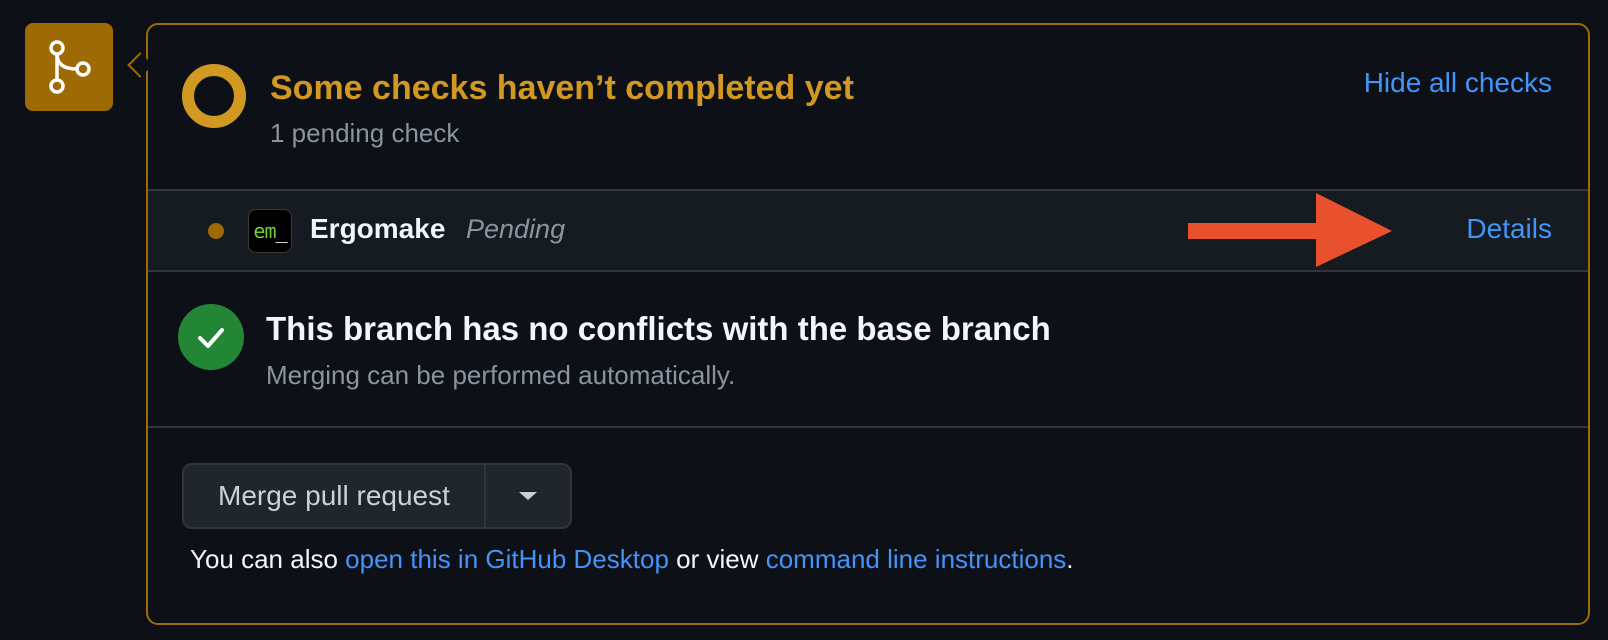 Image resolution: width=1608 pixels, height=640 pixels. What do you see at coordinates (507, 559) in the screenshot?
I see `github-desktop-link: open this in GitHub Desktop` at bounding box center [507, 559].